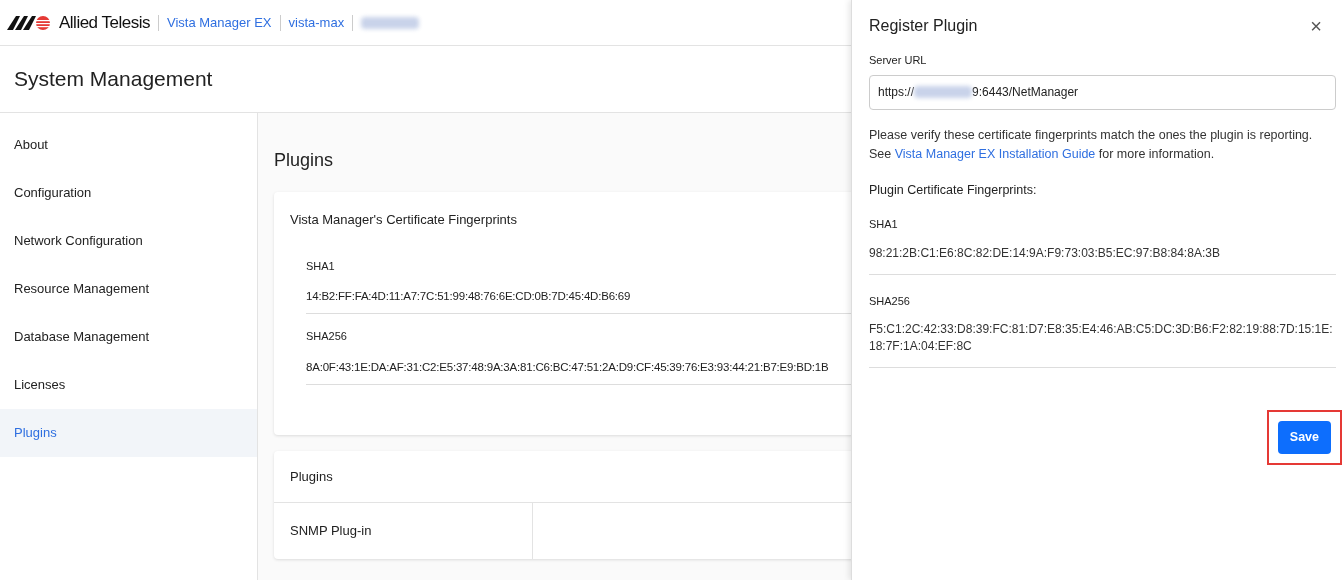  What do you see at coordinates (404, 220) in the screenshot?
I see `card-title: Vista Manager's Certificate Fingerprints` at bounding box center [404, 220].